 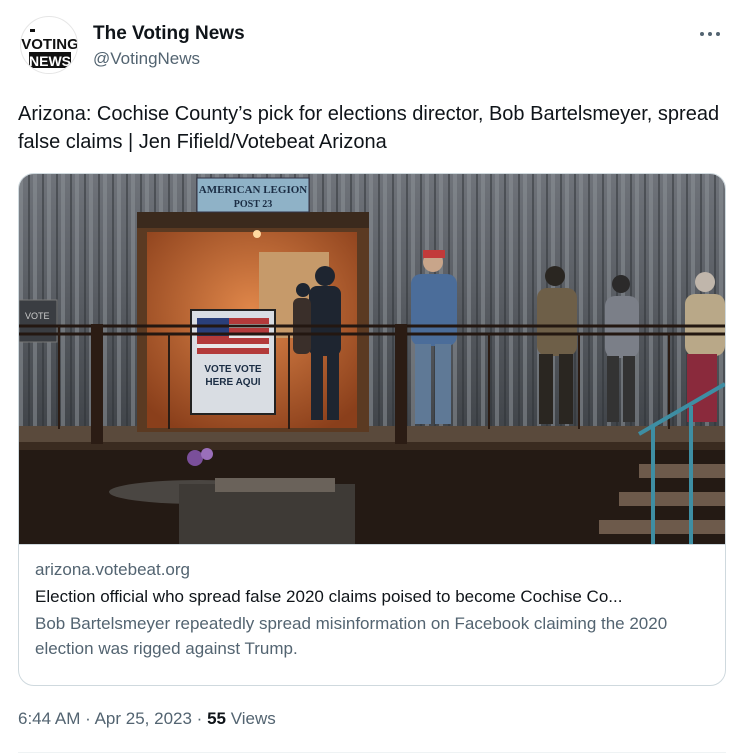 What do you see at coordinates (253, 718) in the screenshot?
I see `views-label: Views` at bounding box center [253, 718].